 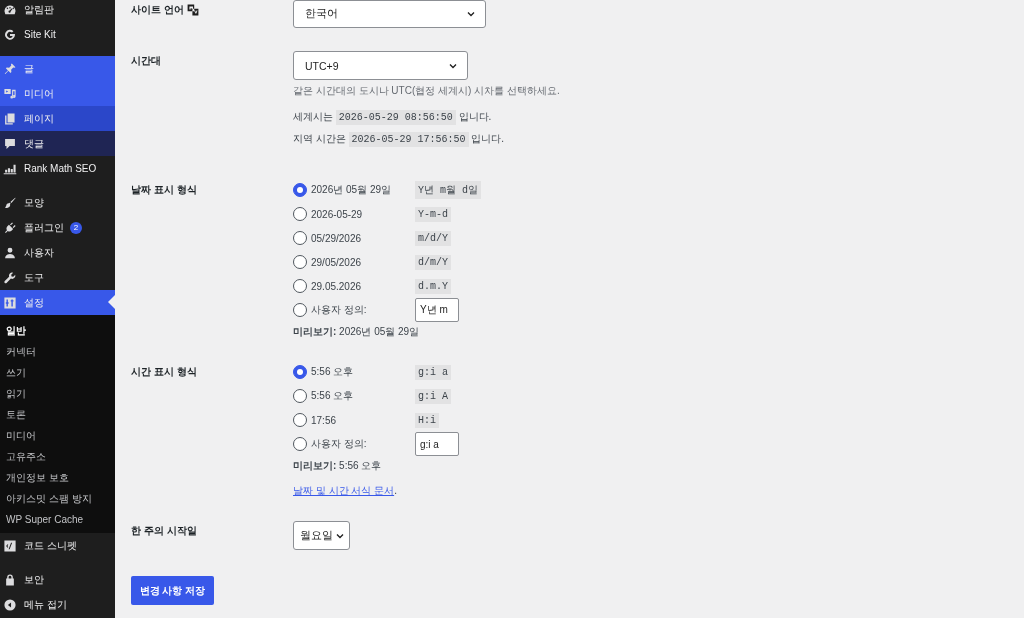 I want to click on pages-icon, so click(x=10, y=118).